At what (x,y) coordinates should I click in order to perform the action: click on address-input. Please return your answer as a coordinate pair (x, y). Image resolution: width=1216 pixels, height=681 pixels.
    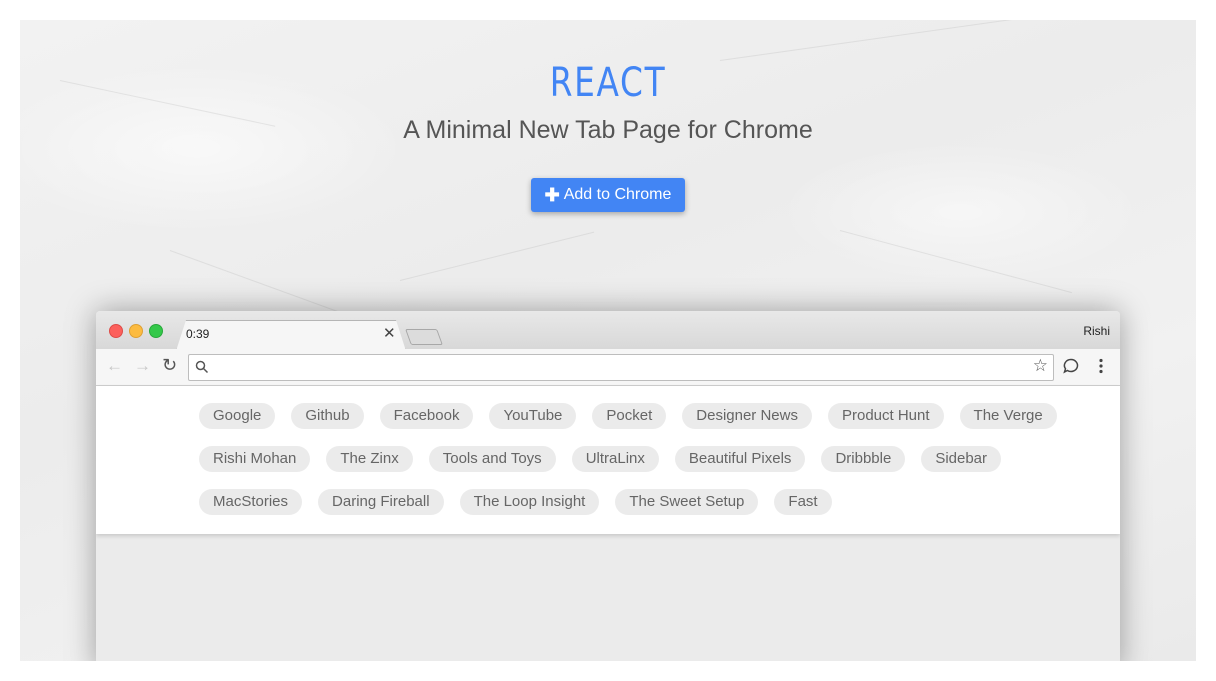
    Looking at the image, I should click on (618, 367).